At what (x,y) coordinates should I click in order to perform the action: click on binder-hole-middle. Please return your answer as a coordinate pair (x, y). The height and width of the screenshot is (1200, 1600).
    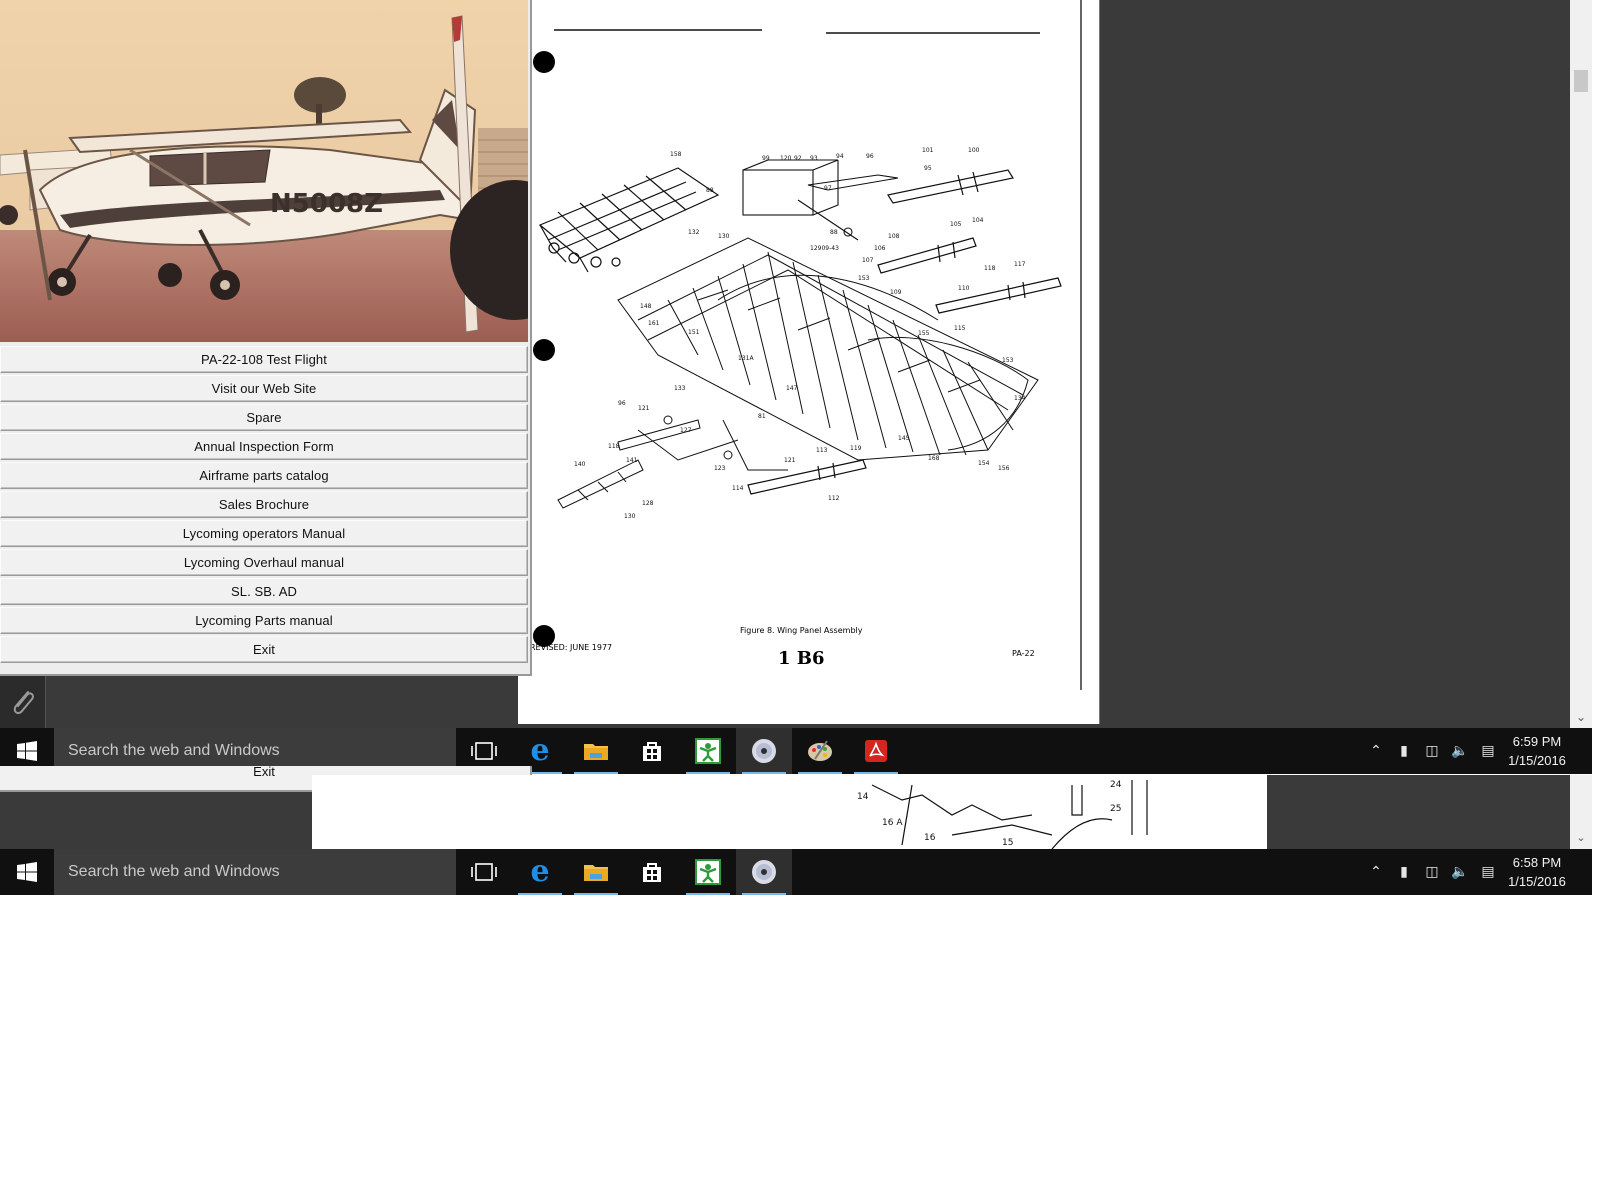
    Looking at the image, I should click on (544, 350).